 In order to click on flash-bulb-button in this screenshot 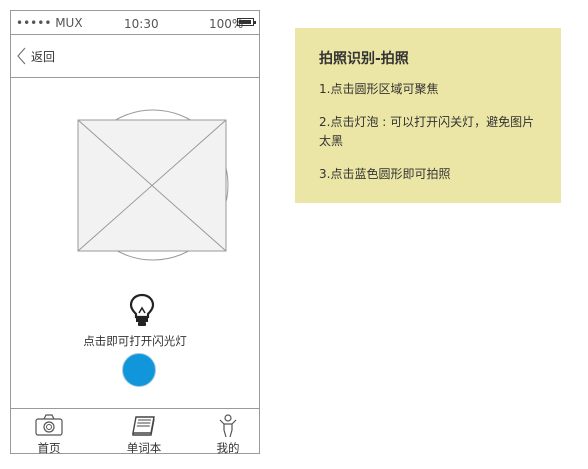, I will do `click(142, 310)`.